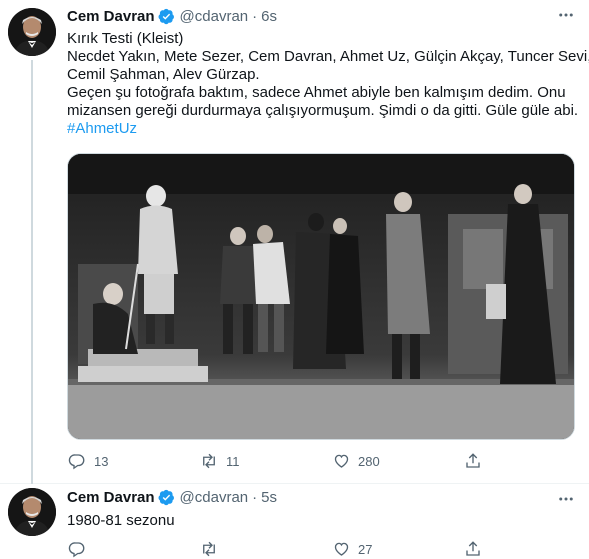  I want to click on like-count: 280, so click(369, 461).